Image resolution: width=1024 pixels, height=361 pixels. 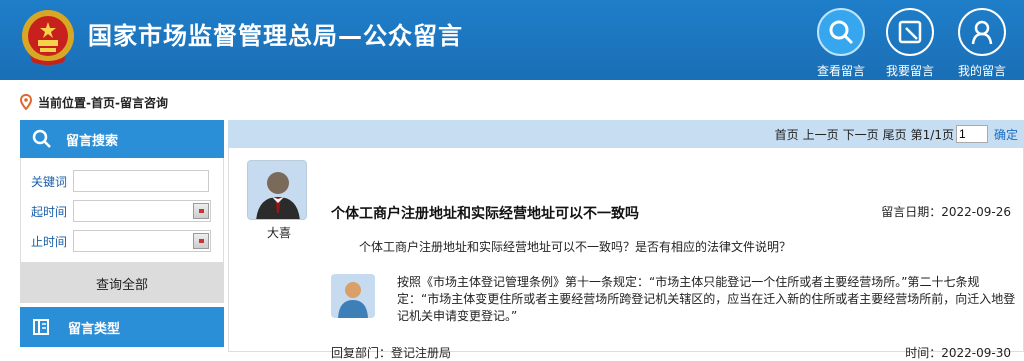 What do you see at coordinates (1006, 134) in the screenshot?
I see `confirm-page-button: 确定` at bounding box center [1006, 134].